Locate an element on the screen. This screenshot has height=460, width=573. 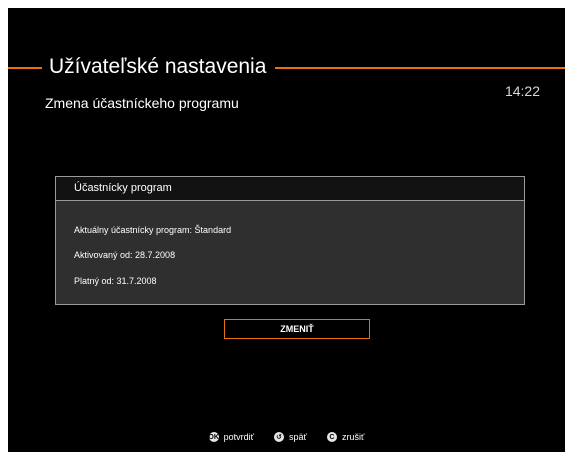
valid-from-row: Platný od: 31.7.2008 is located at coordinates (115, 281).